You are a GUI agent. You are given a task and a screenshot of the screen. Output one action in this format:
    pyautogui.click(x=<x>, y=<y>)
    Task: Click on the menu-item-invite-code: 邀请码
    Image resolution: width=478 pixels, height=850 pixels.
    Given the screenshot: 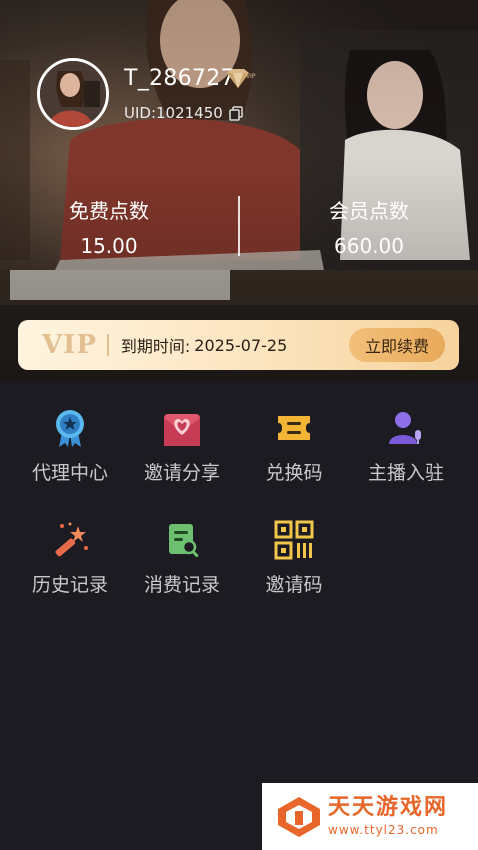 What is the action you would take?
    pyautogui.click(x=294, y=558)
    